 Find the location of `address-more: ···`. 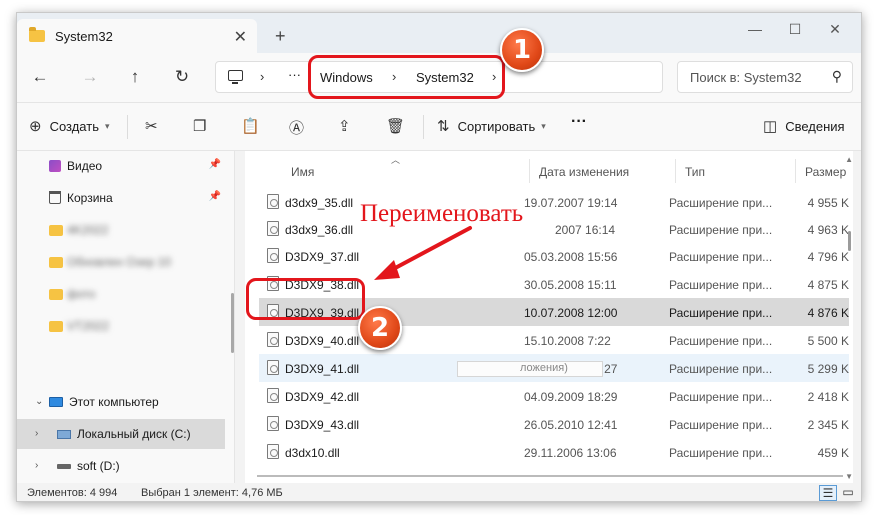

address-more: ··· is located at coordinates (294, 74).